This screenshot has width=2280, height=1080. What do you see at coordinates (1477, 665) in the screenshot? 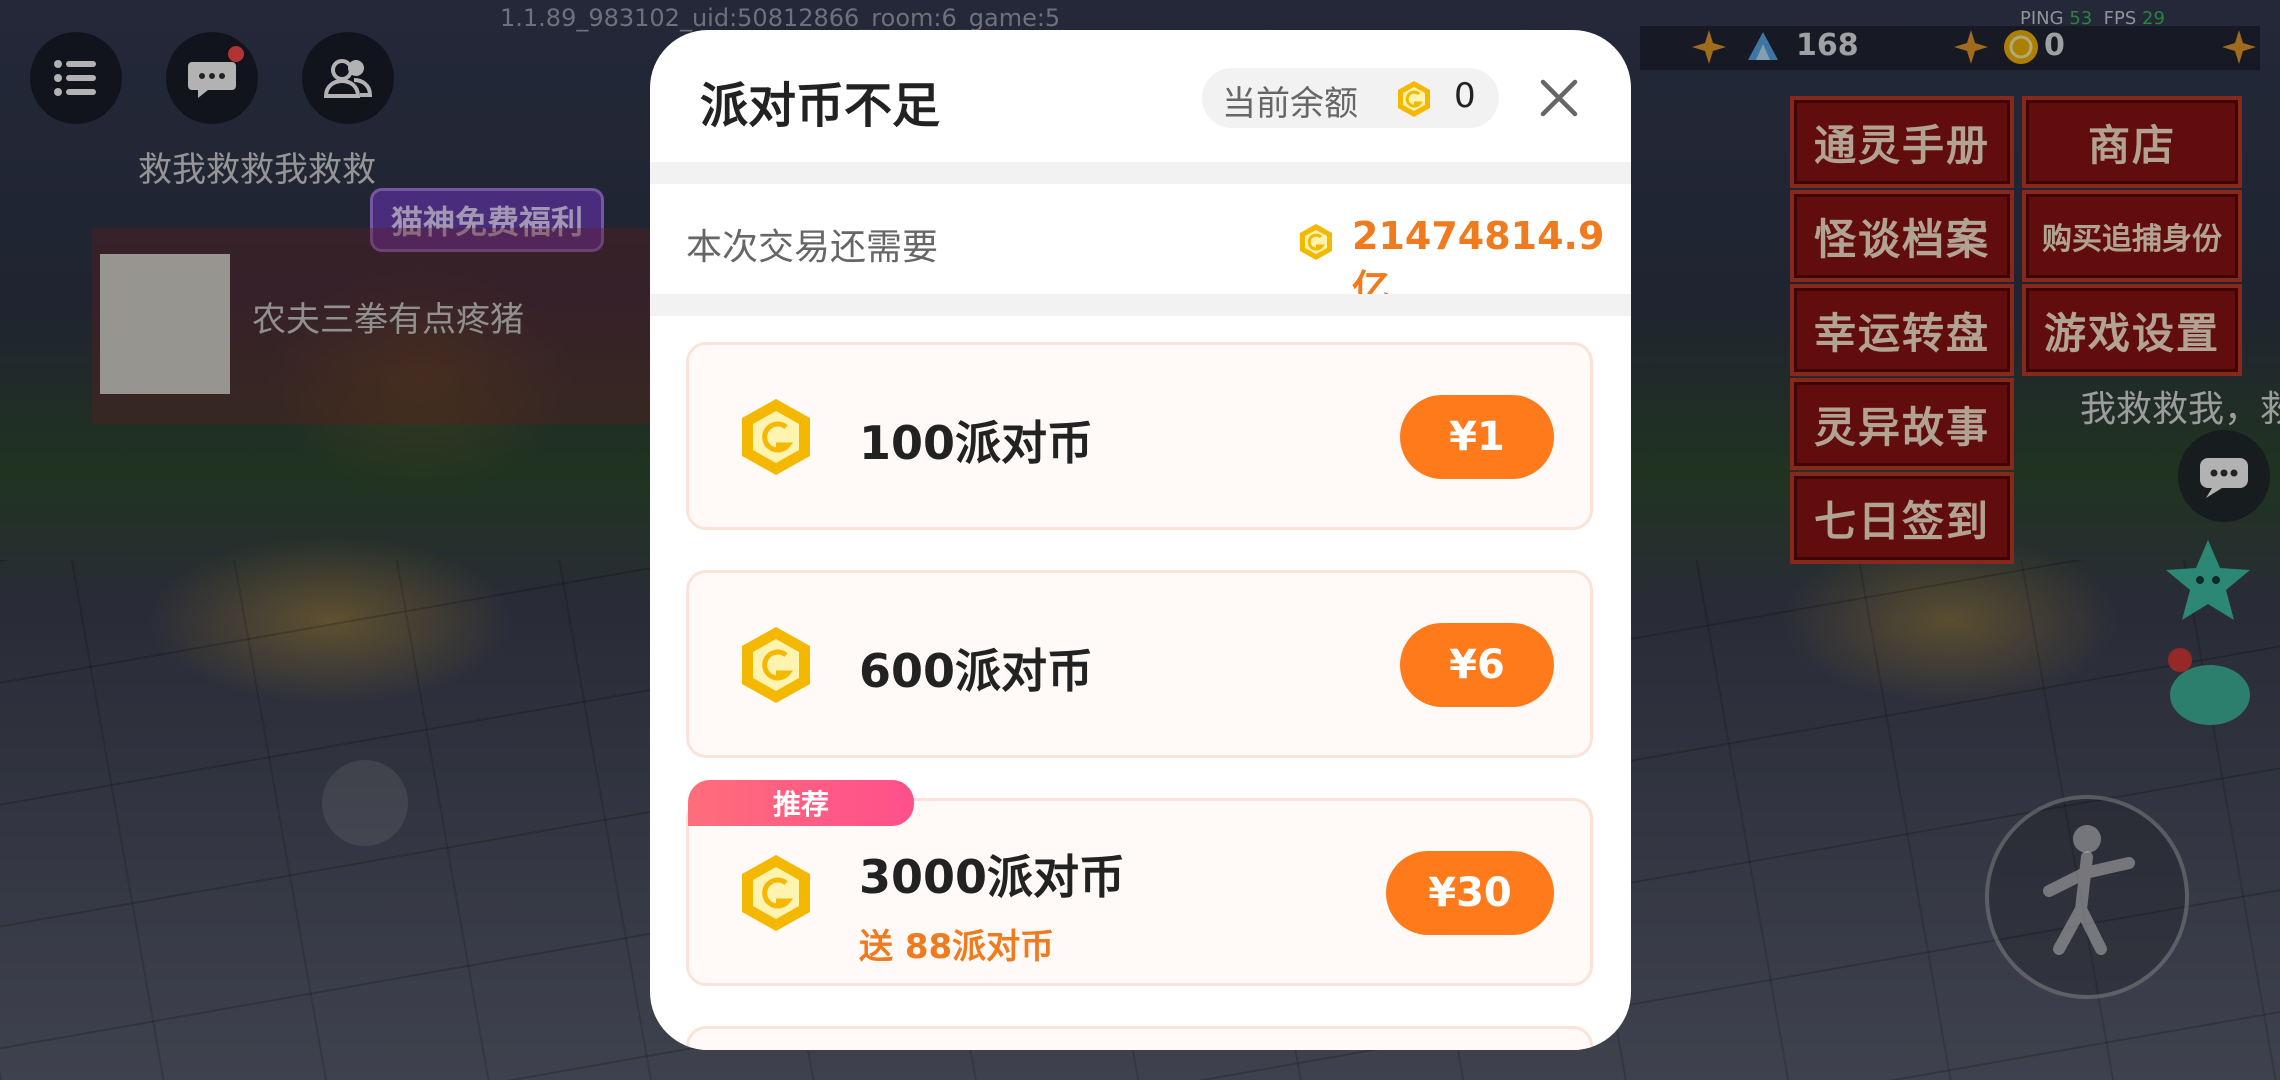
I see `buy-button: ¥6` at bounding box center [1477, 665].